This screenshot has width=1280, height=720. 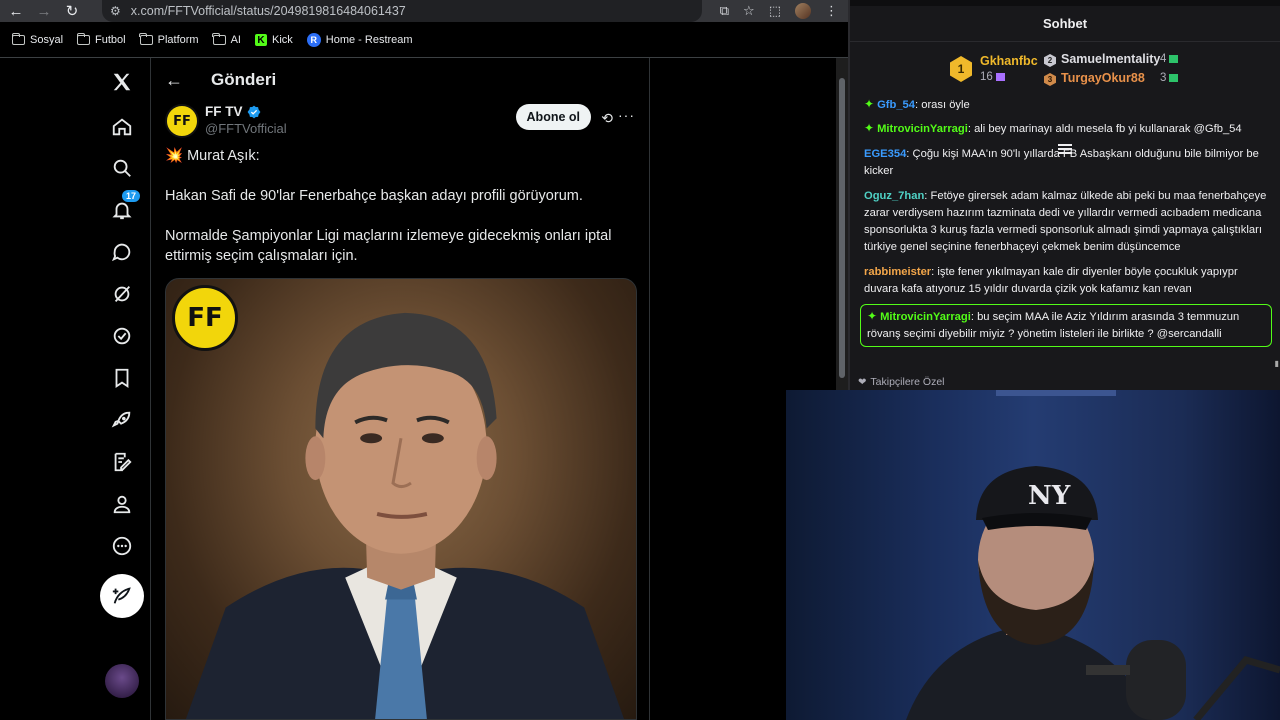 I want to click on author-name-row: FF TV, so click(x=233, y=111).